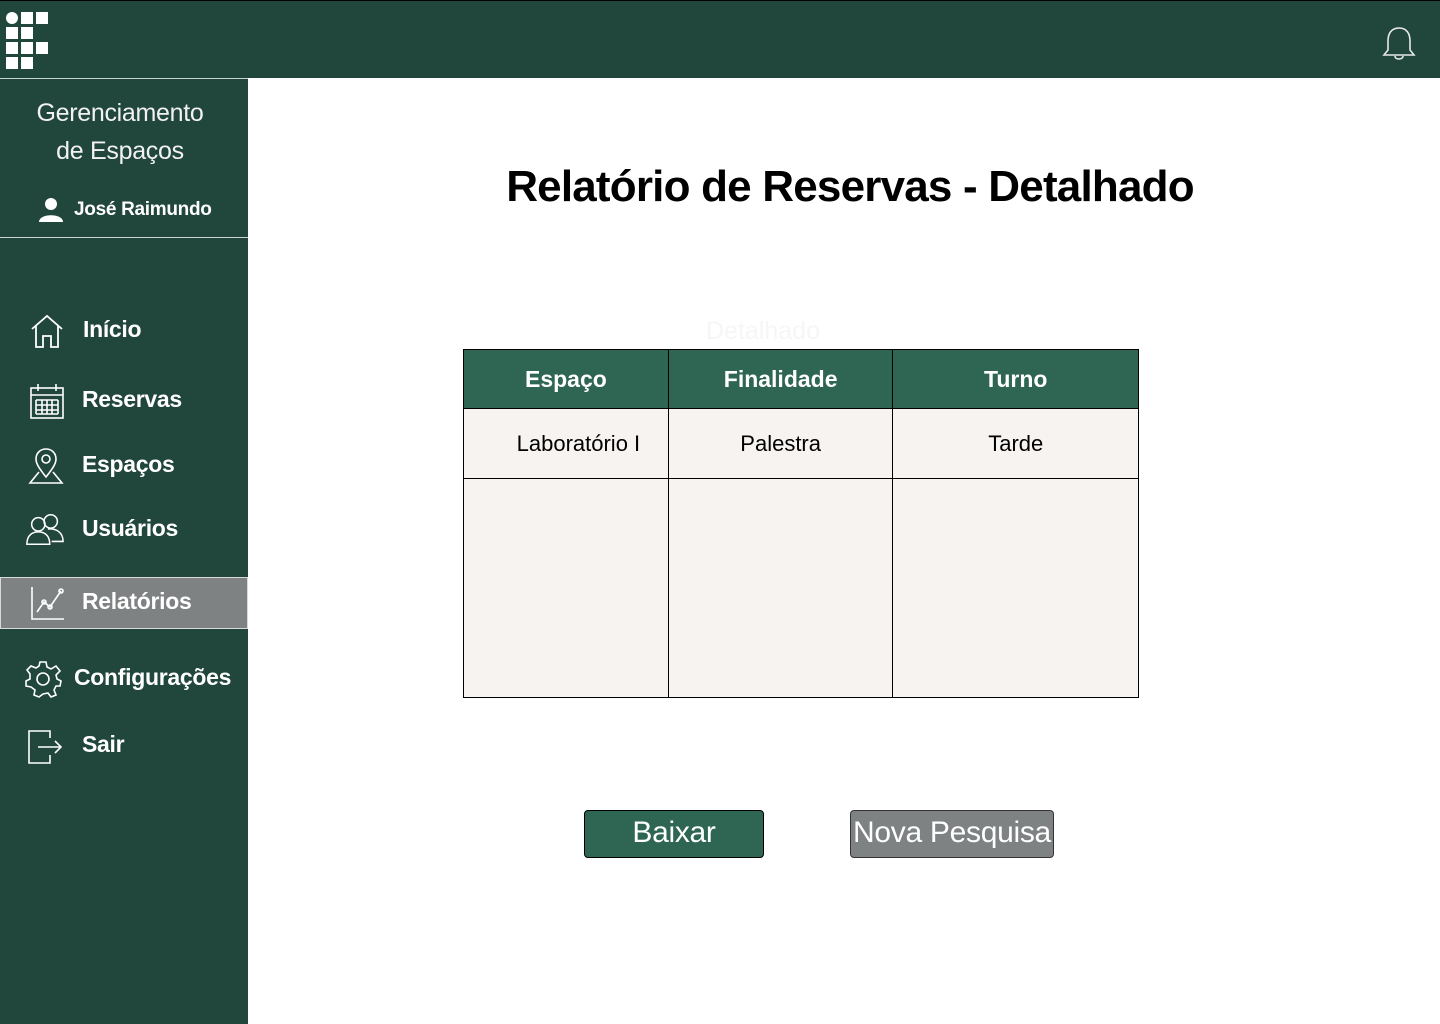  I want to click on user-info: José Raimundo, so click(125, 210).